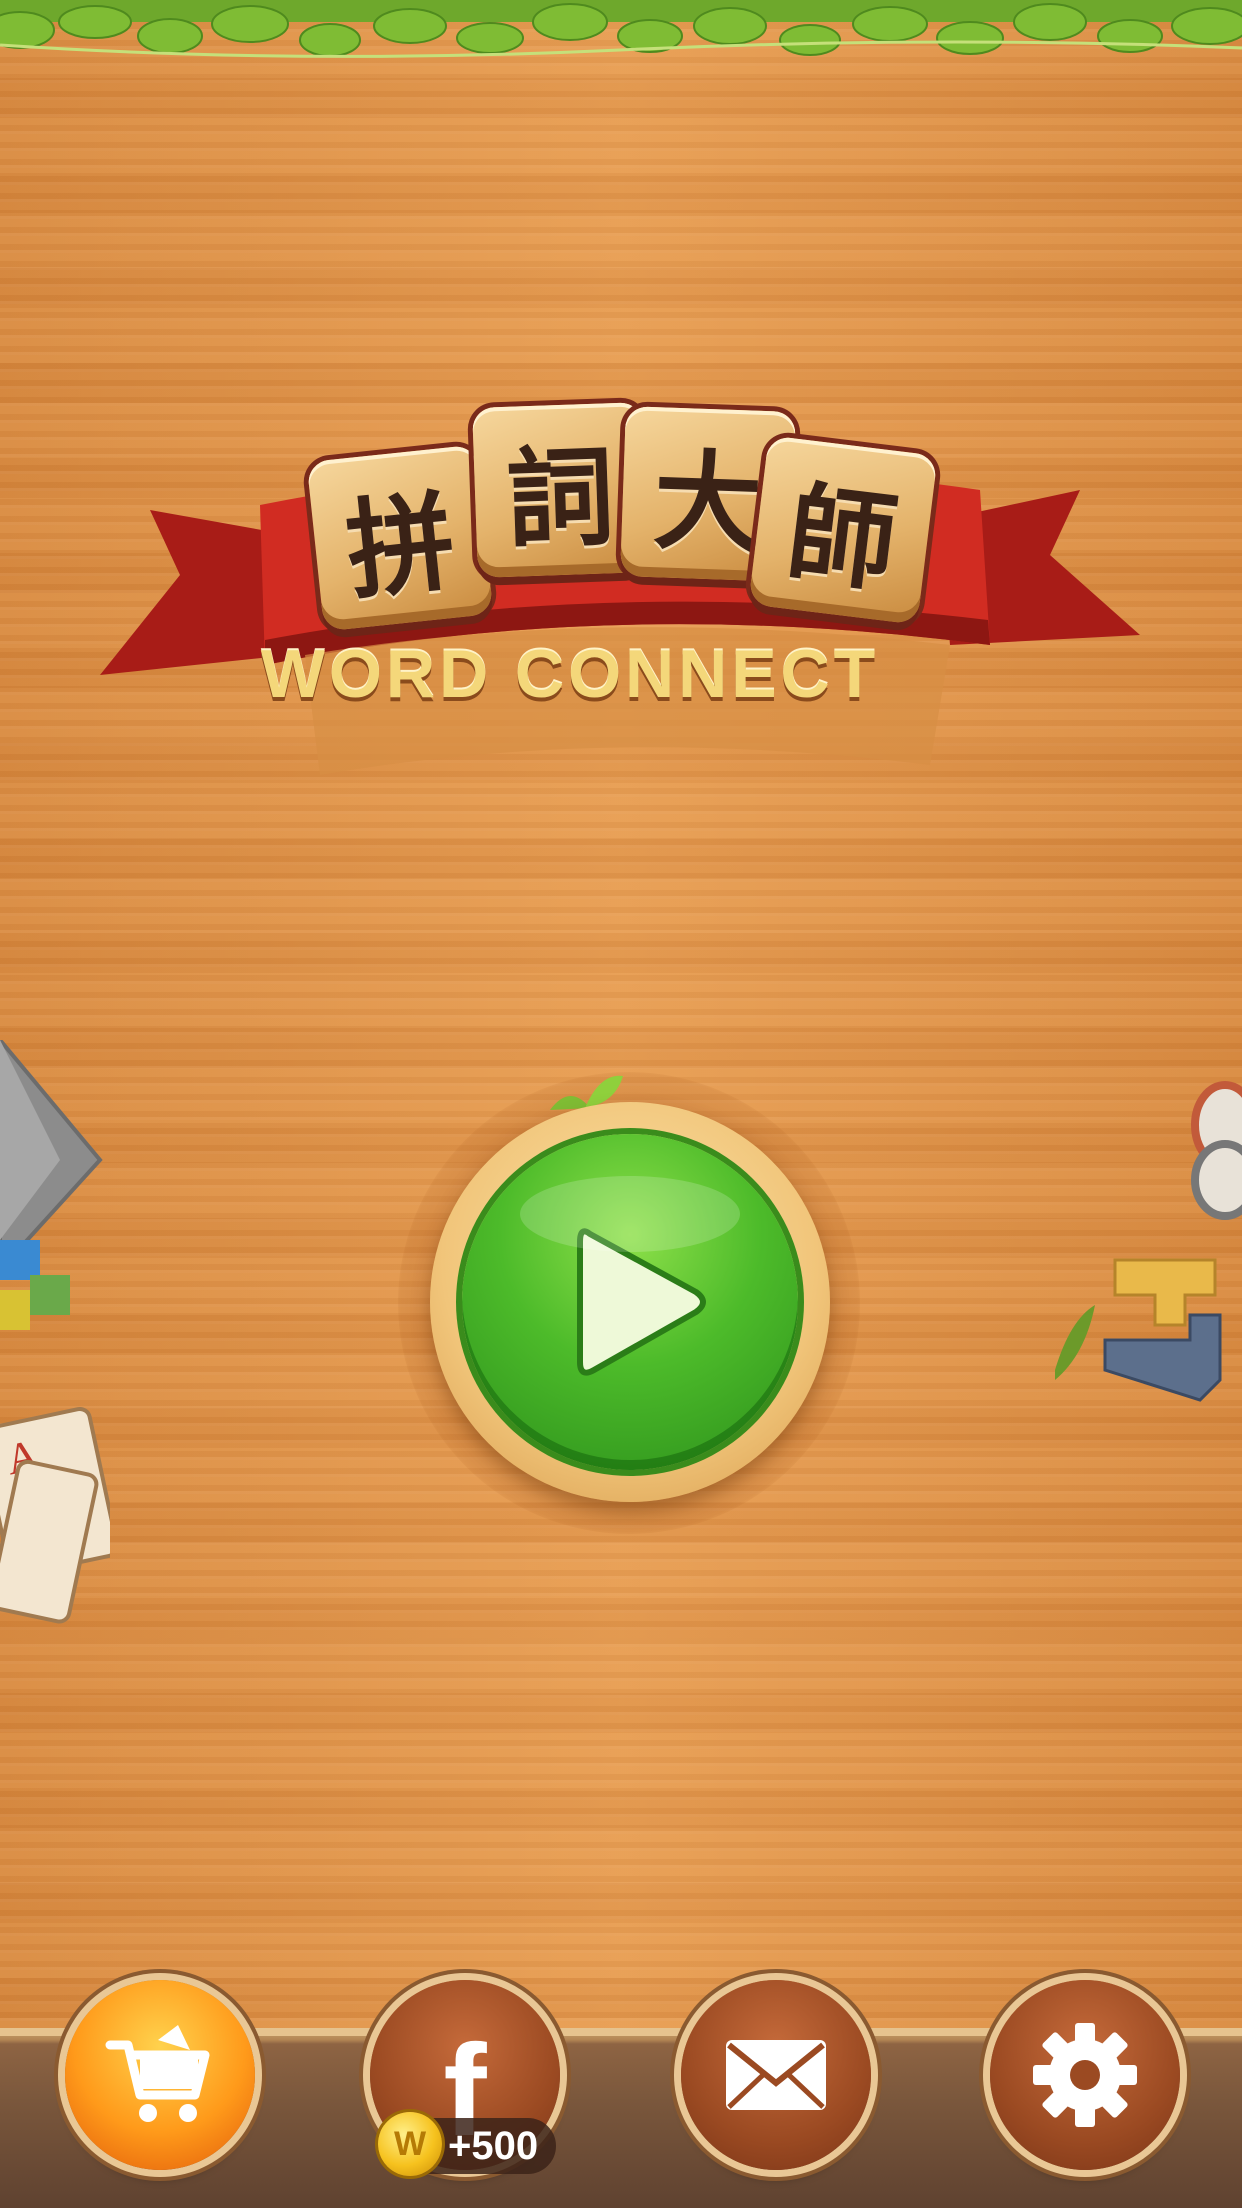 This screenshot has width=1242, height=2208. What do you see at coordinates (1148, 1241) in the screenshot?
I see `side-decoration-right` at bounding box center [1148, 1241].